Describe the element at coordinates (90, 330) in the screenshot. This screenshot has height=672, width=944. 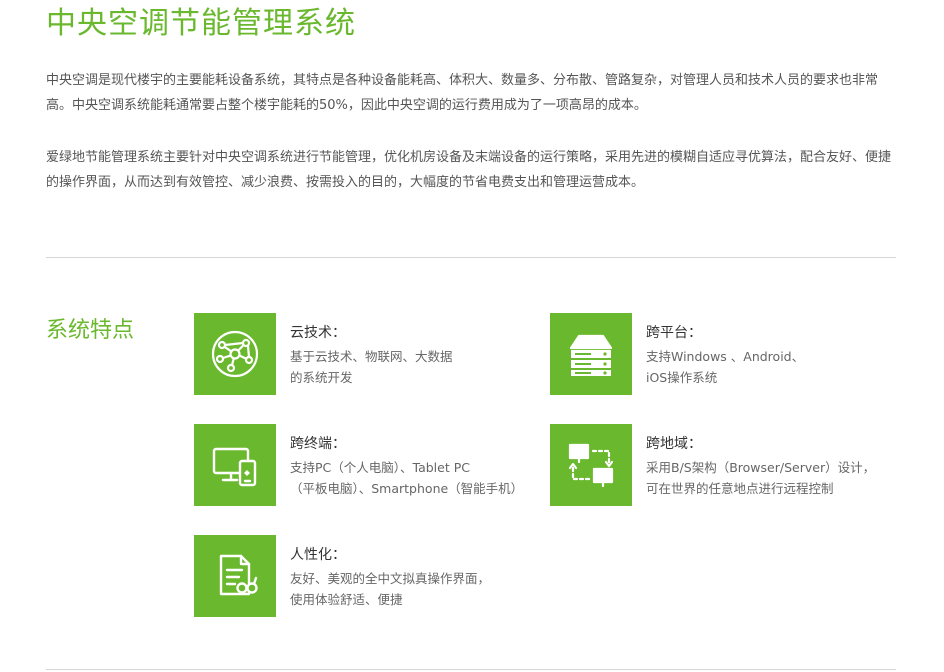
I see `features-section-title: 系统特点` at that location.